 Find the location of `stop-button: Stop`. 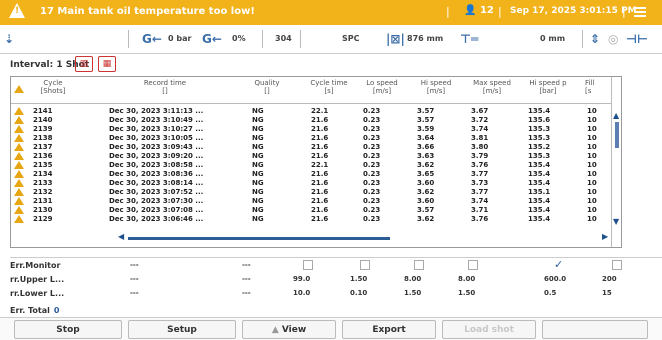

stop-button: Stop is located at coordinates (68, 329).